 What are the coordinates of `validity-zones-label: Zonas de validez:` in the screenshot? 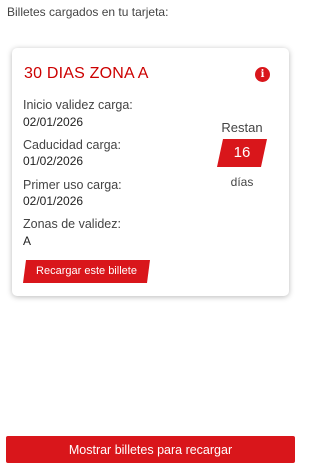 It's located at (72, 224).